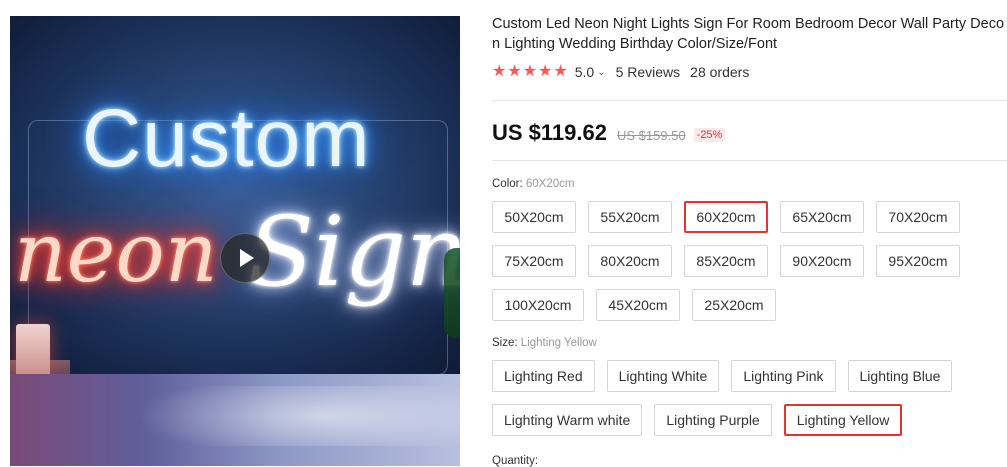  Describe the element at coordinates (609, 133) in the screenshot. I see `price-row: US $119.62 US $159.50 -25%` at that location.